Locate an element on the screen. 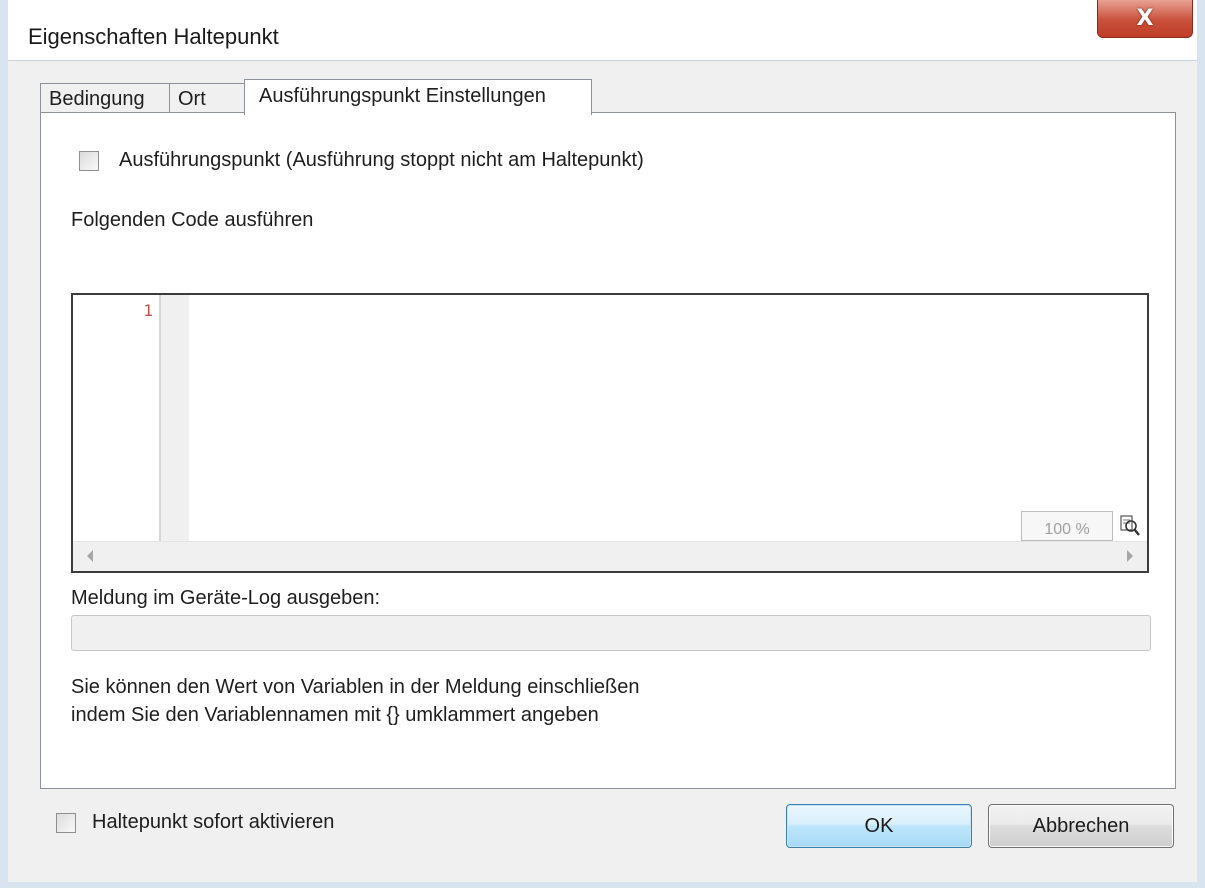 The height and width of the screenshot is (888, 1205). tracepoint-checkbox is located at coordinates (89, 161).